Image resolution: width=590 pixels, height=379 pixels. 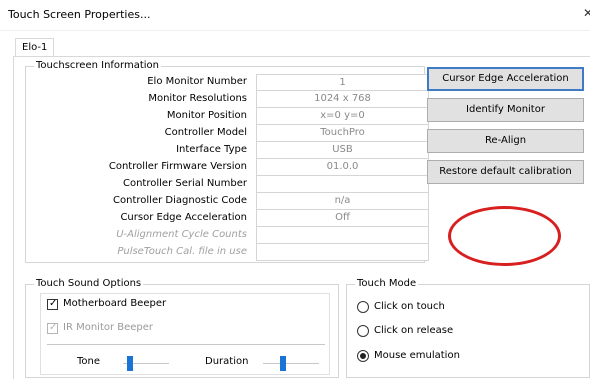 I want to click on mouse-emulation-label: Mouse emulation, so click(x=417, y=355).